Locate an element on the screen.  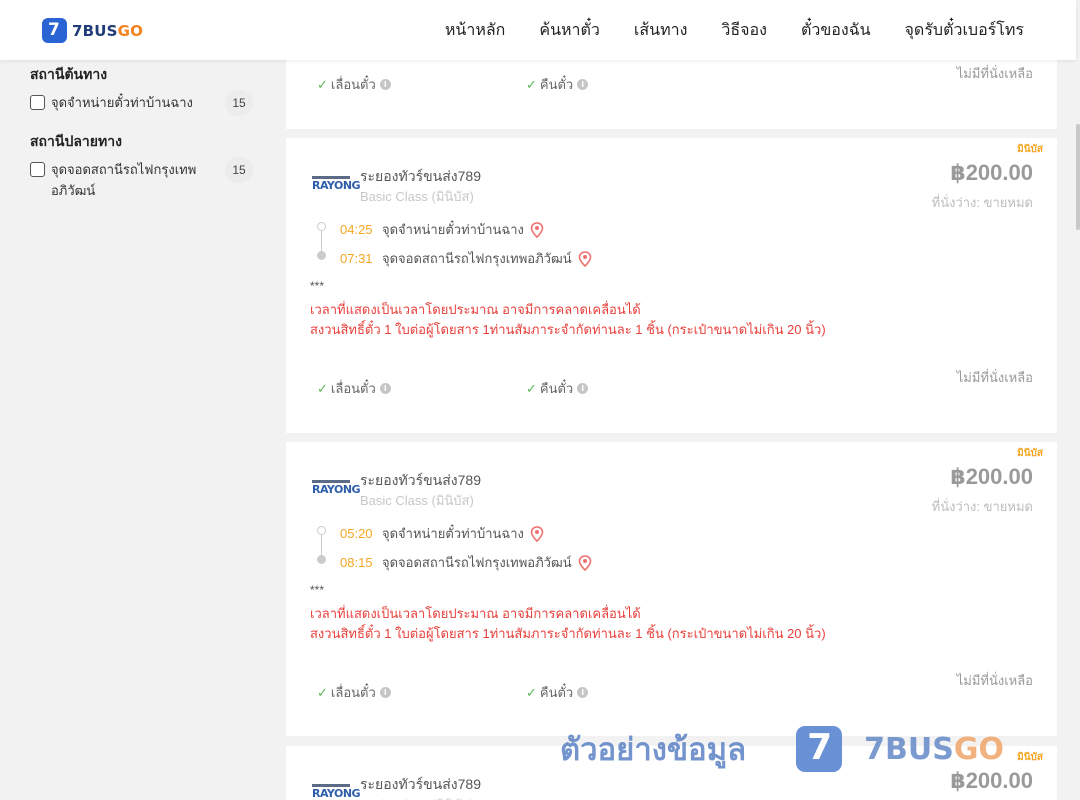
nav-how-to-book: วิธีจอง is located at coordinates (744, 30).